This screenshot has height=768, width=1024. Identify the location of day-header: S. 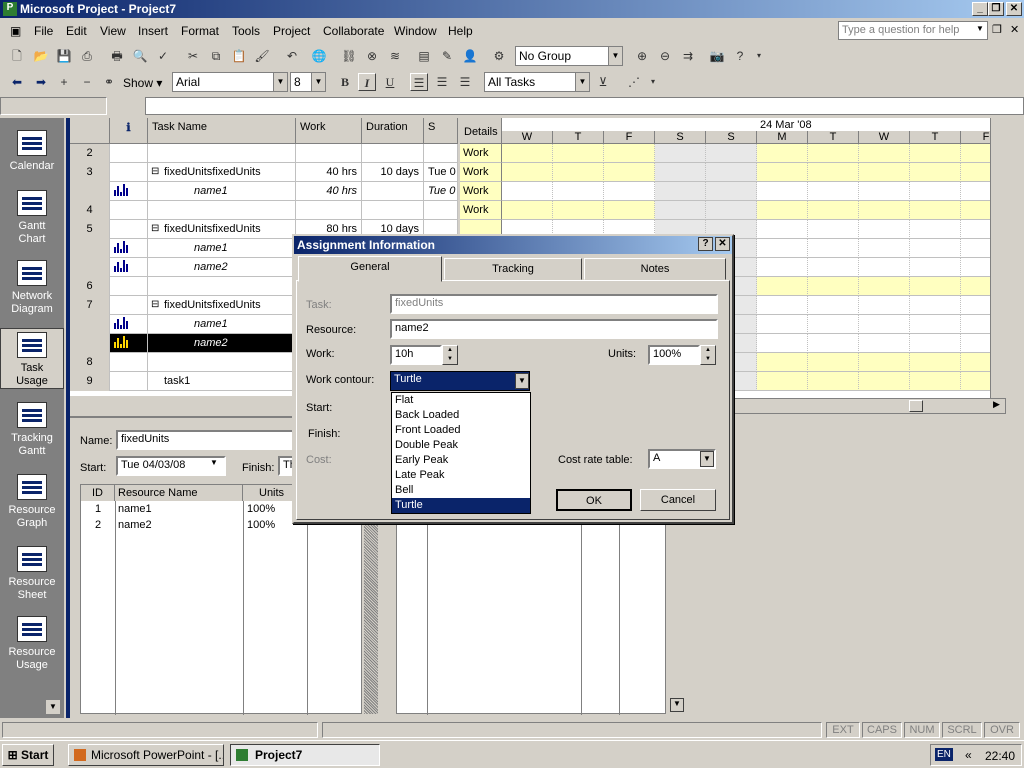
(680, 137).